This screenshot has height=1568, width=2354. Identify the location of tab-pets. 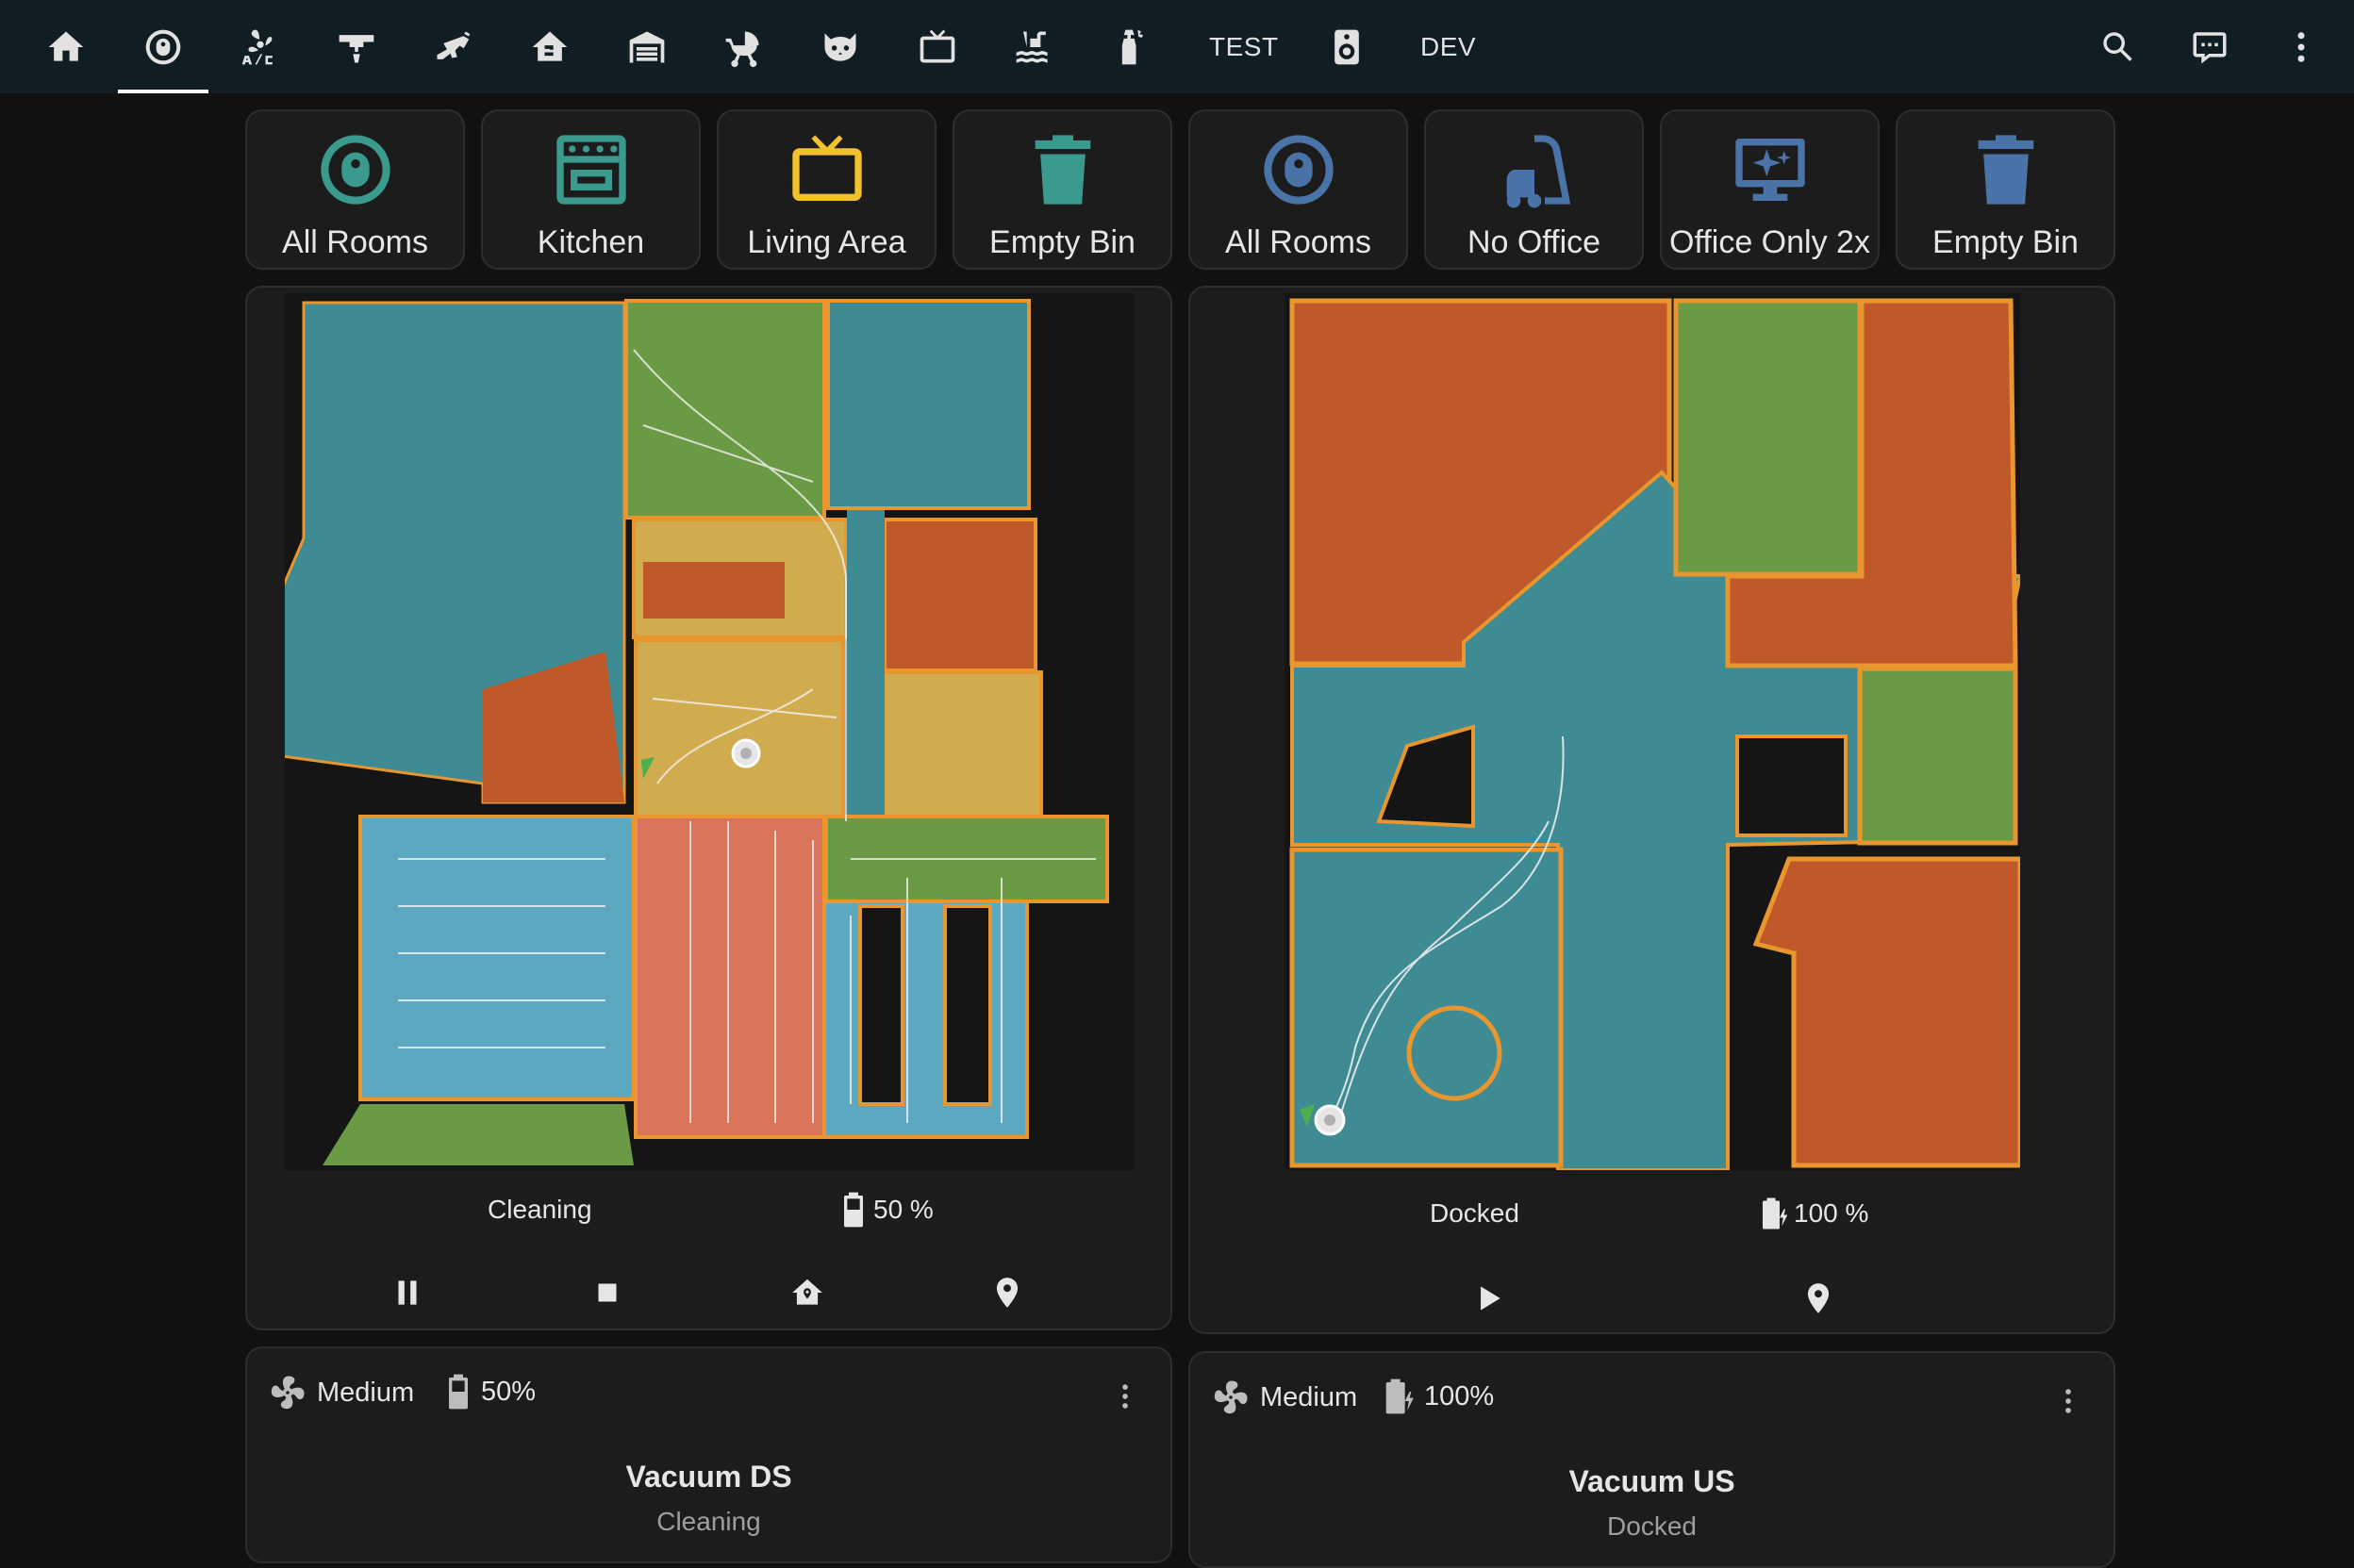
(840, 47).